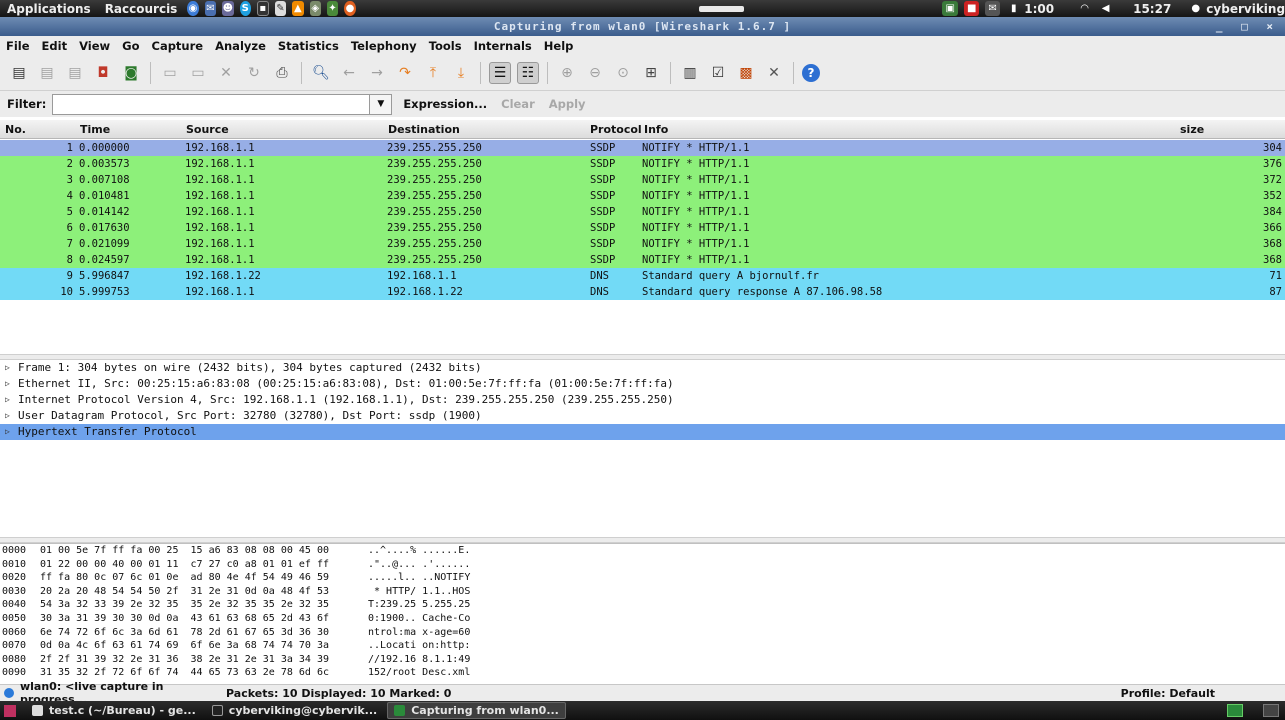 The height and width of the screenshot is (720, 1285). I want to click on wifi-icon: ◠, so click(1084, 8).